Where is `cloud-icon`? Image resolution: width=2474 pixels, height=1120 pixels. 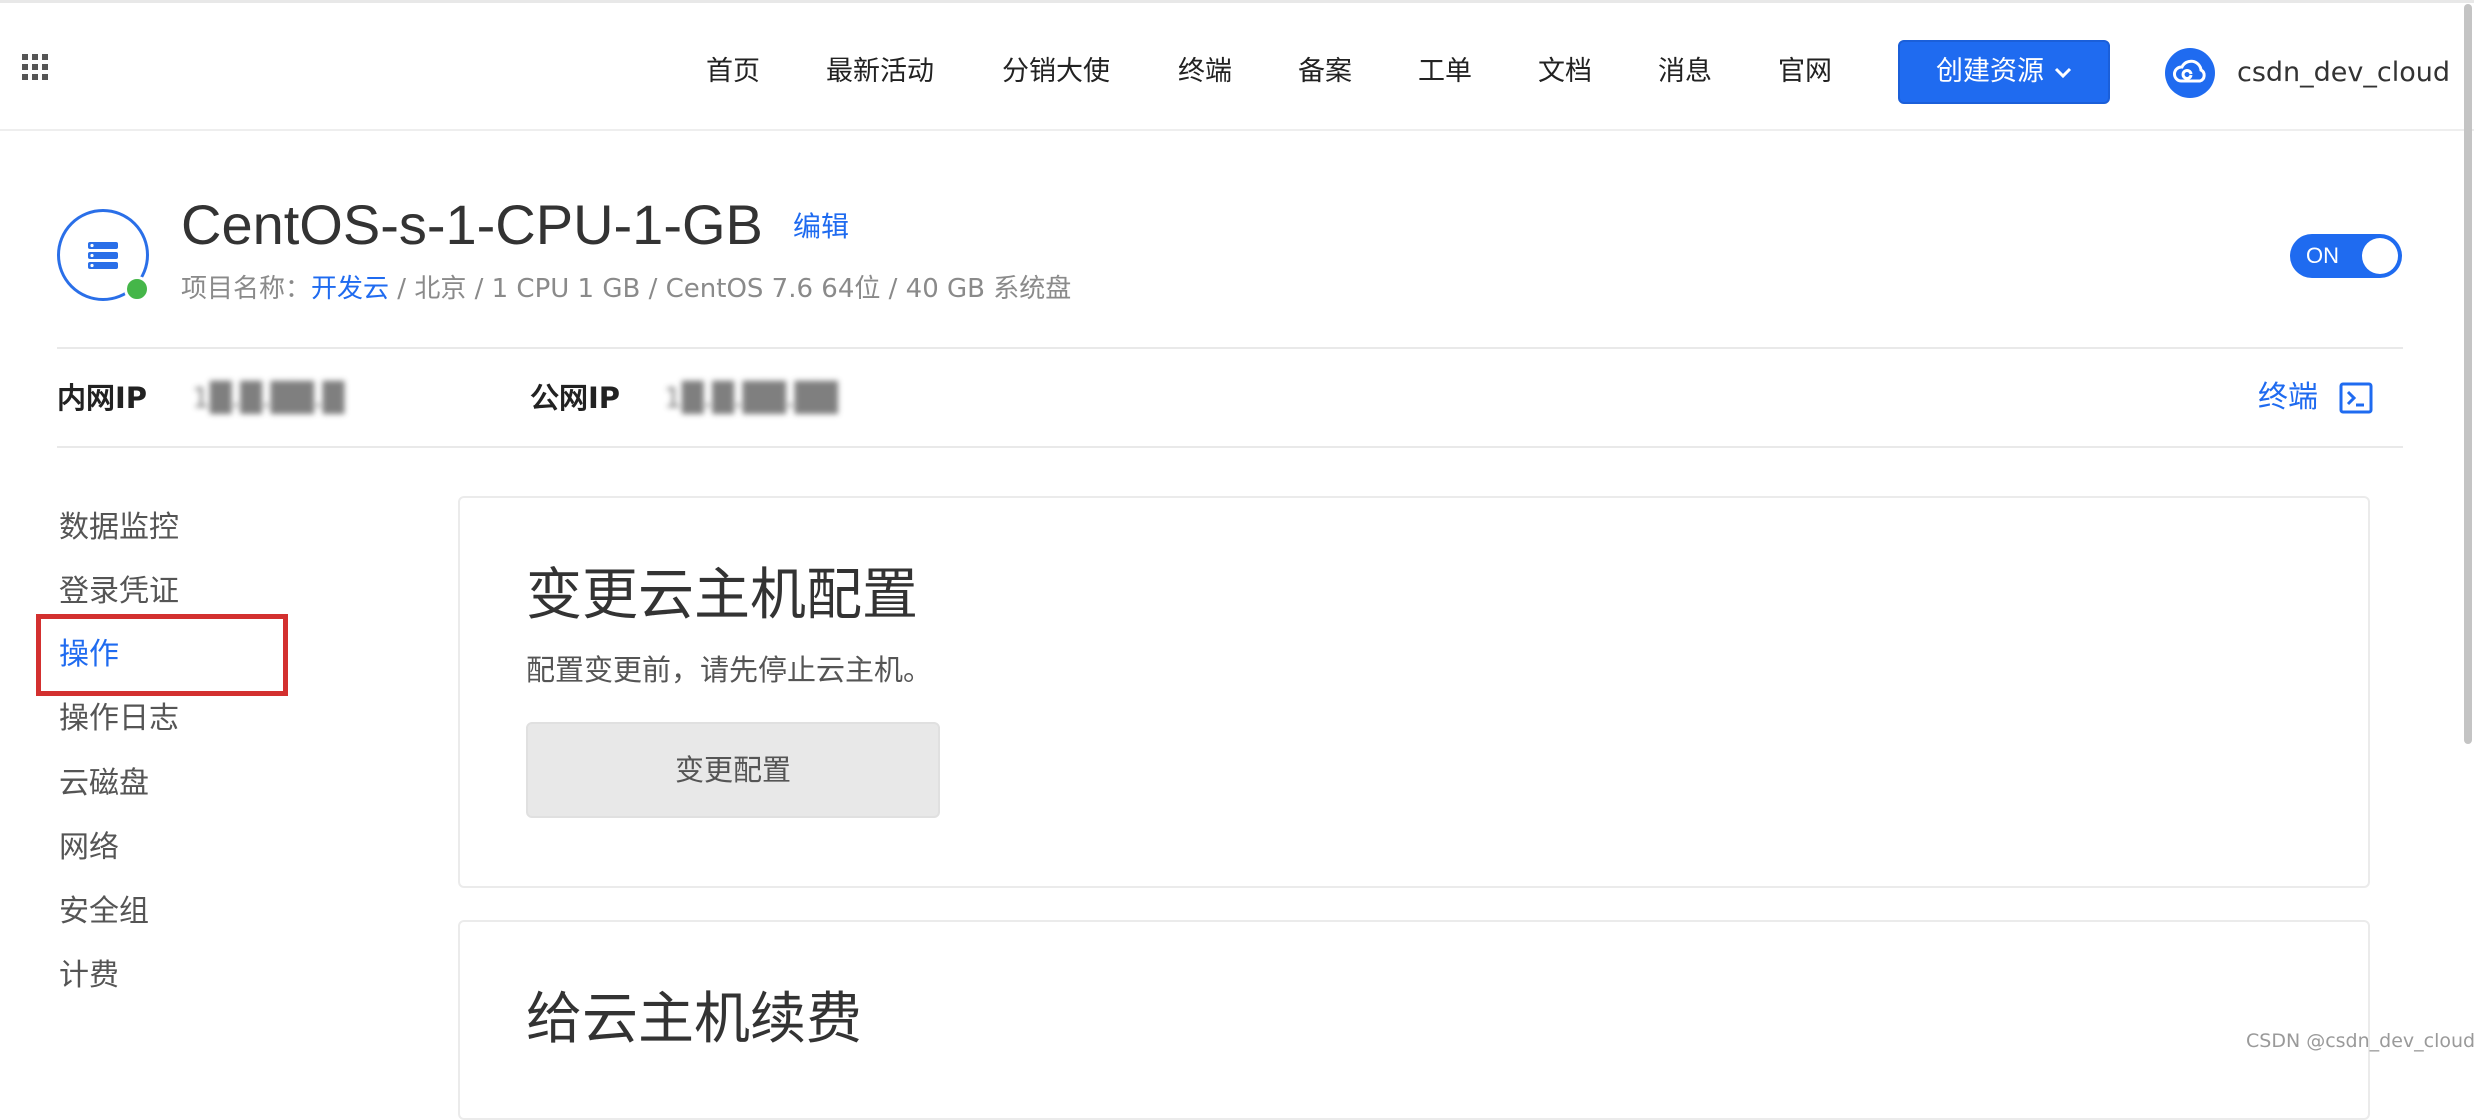
cloud-icon is located at coordinates (2189, 71).